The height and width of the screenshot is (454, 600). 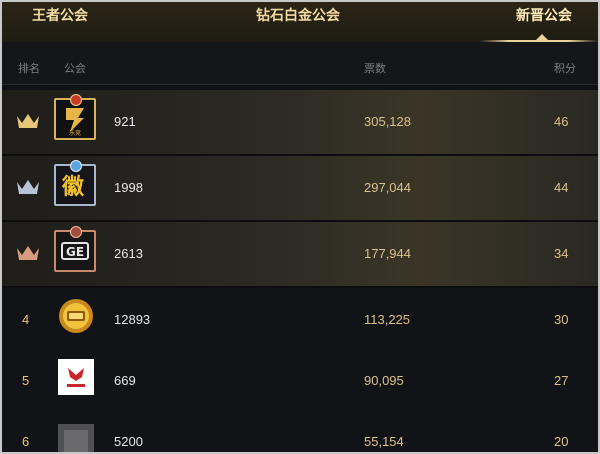 What do you see at coordinates (28, 187) in the screenshot?
I see `silver-crown-icon` at bounding box center [28, 187].